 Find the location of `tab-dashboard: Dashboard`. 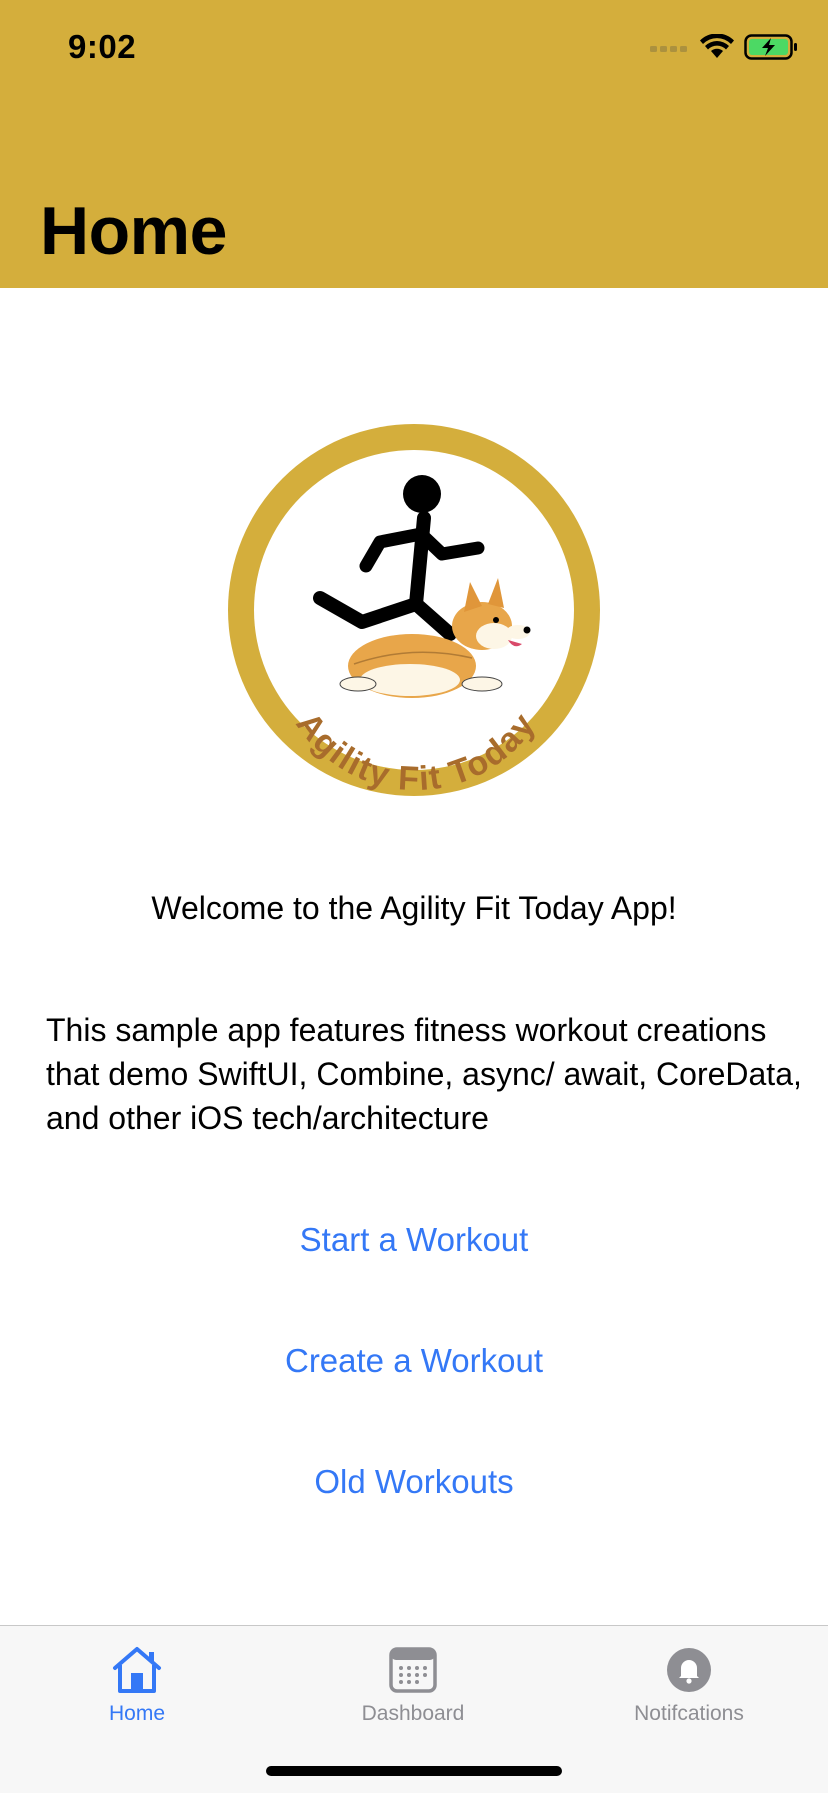

tab-dashboard: Dashboard is located at coordinates (413, 1685).